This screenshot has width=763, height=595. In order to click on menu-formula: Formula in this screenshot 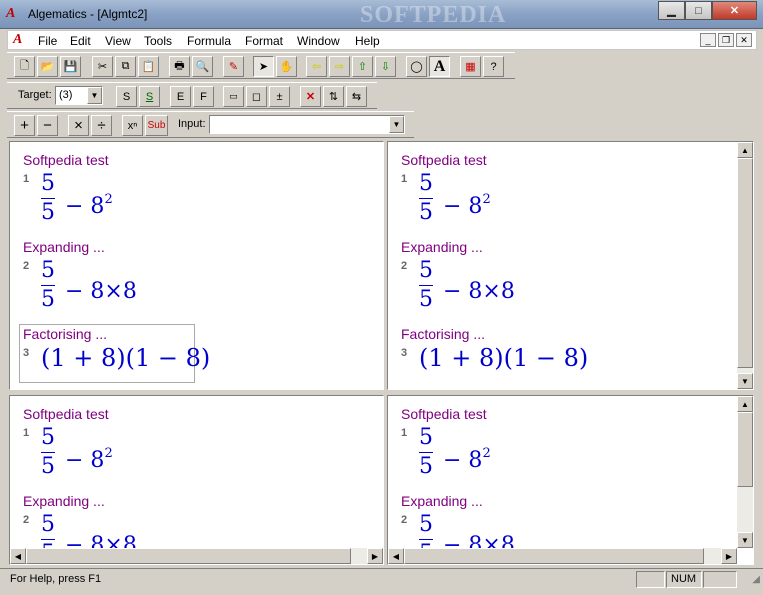, I will do `click(209, 41)`.